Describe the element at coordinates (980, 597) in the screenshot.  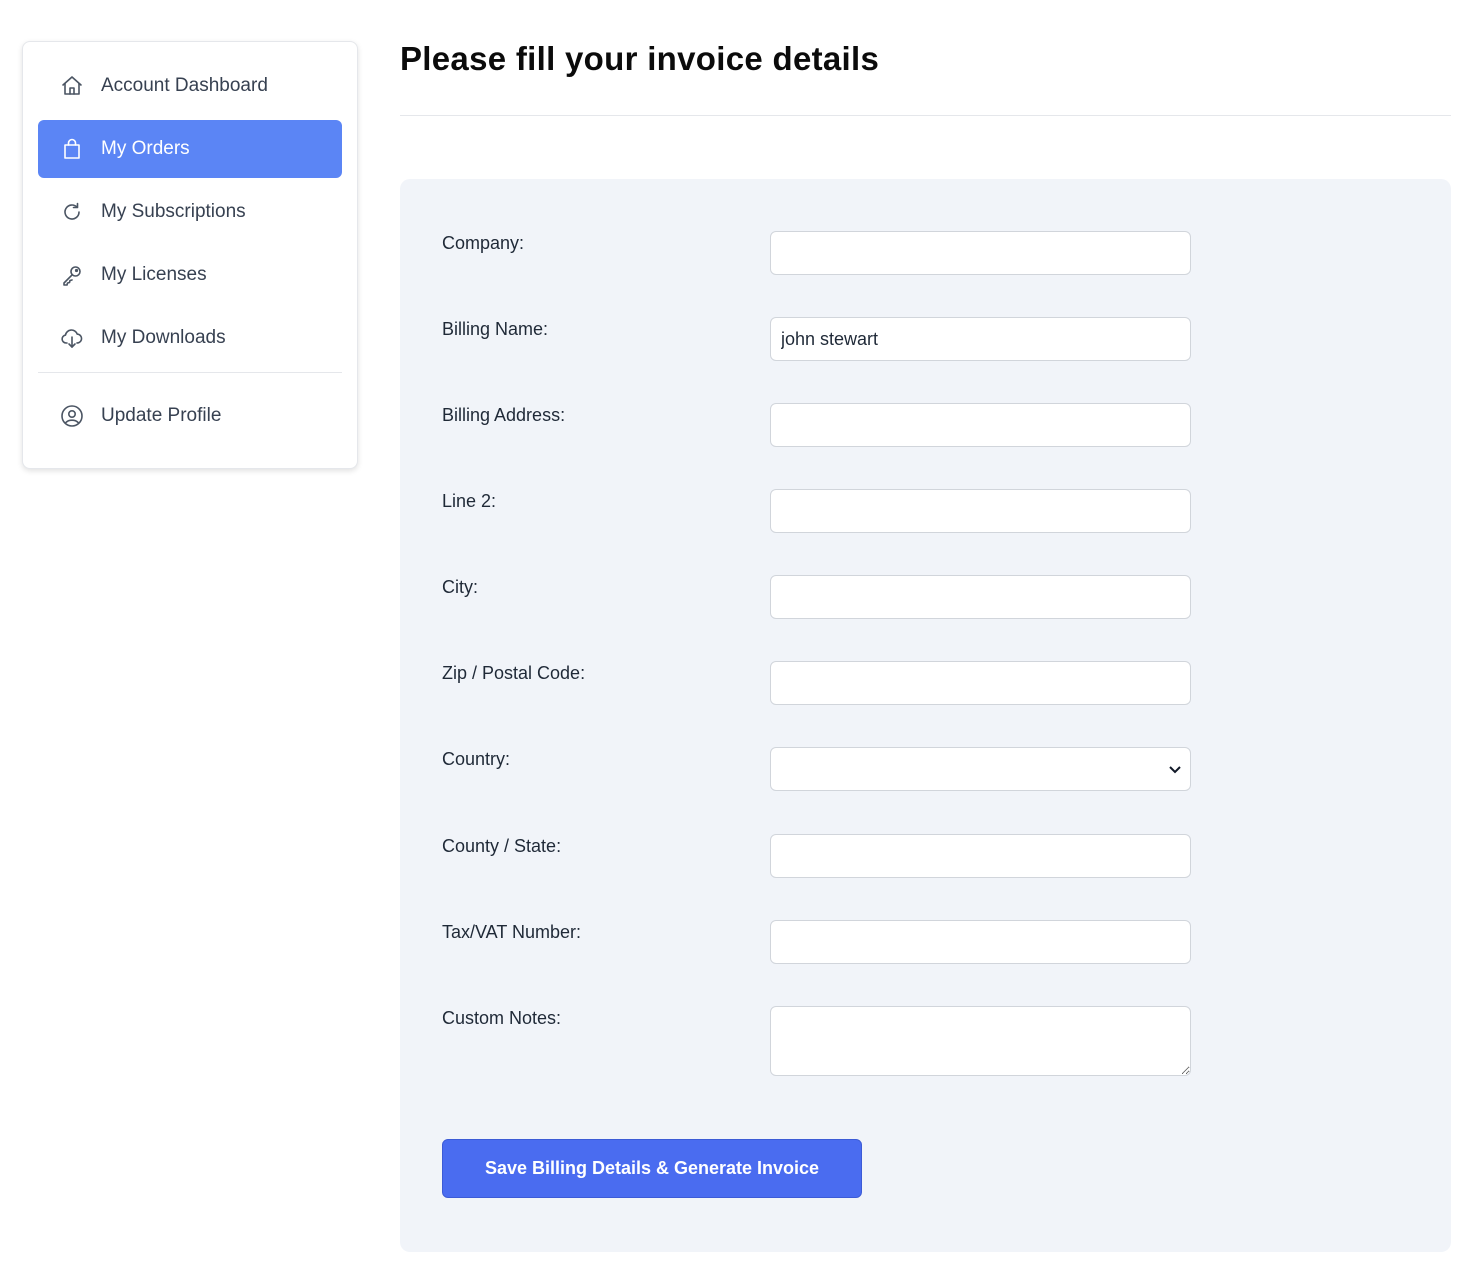
I see `city-field` at that location.